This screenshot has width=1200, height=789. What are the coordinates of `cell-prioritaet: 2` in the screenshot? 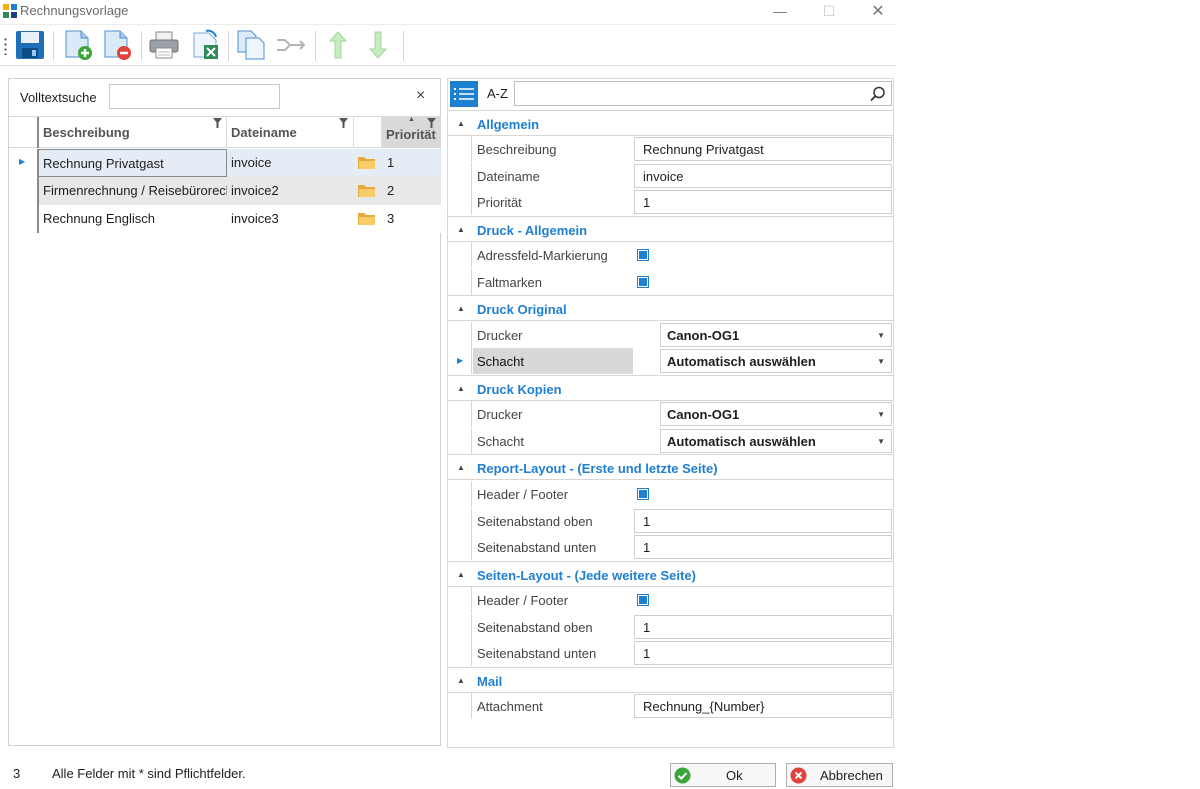 It's located at (411, 191).